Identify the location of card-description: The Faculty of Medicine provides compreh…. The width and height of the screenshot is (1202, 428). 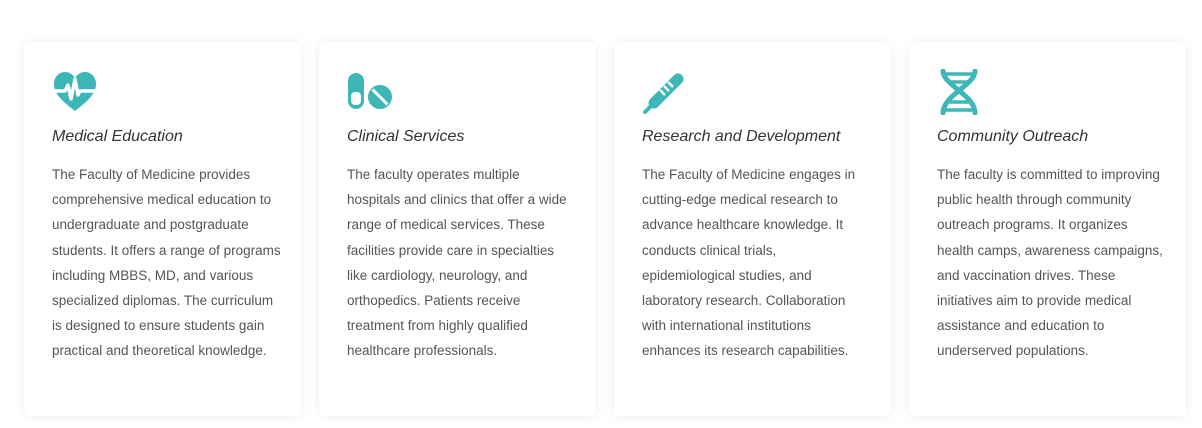
(166, 263).